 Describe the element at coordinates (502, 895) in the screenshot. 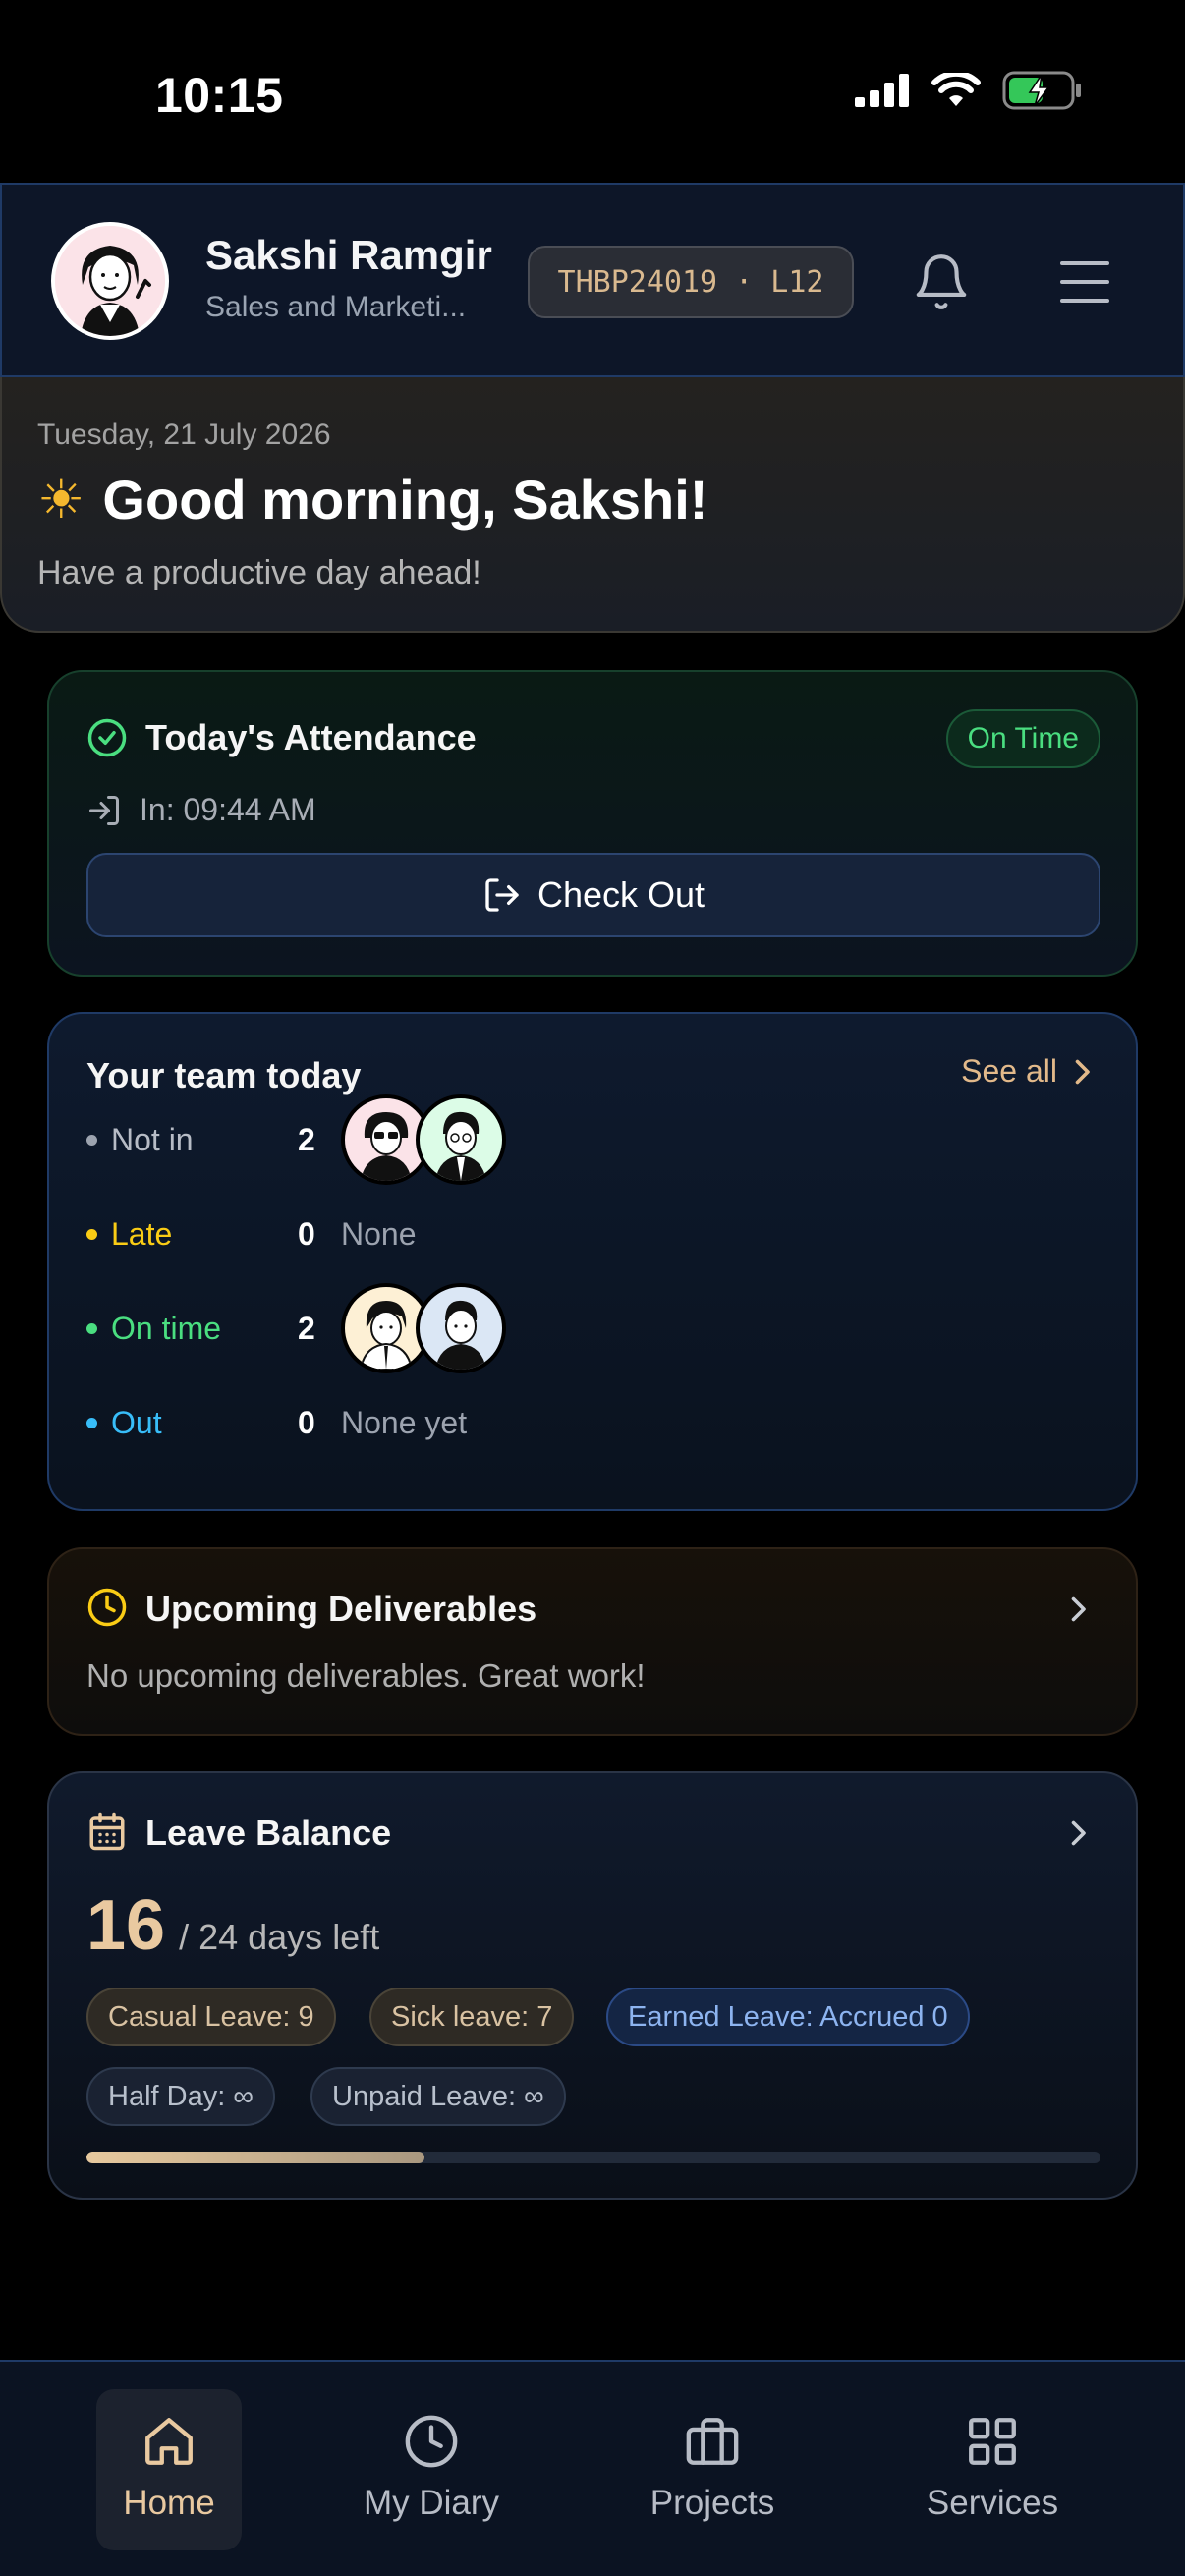

I see `log-out-icon` at that location.